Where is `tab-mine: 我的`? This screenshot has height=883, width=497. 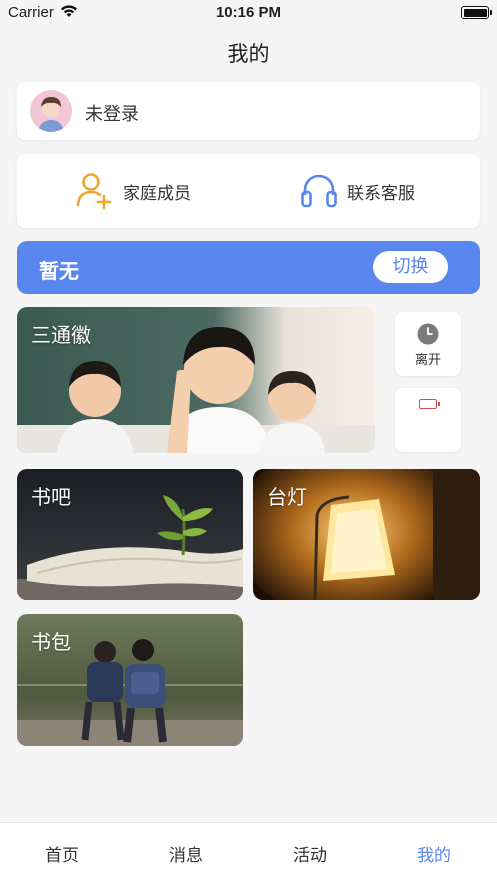 tab-mine: 我的 is located at coordinates (434, 853).